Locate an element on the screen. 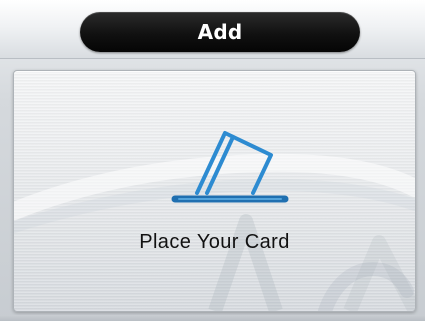  bottom-edge is located at coordinates (212, 318).